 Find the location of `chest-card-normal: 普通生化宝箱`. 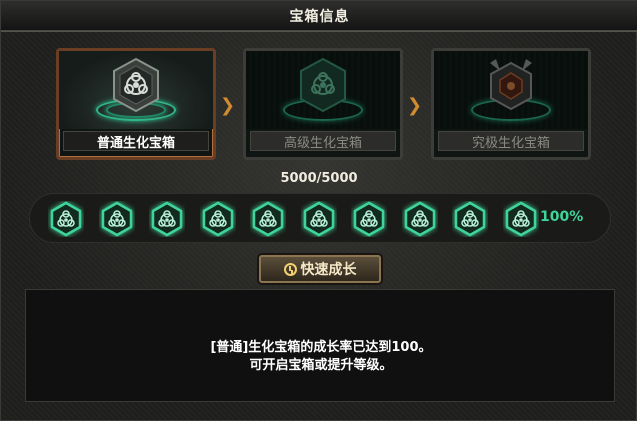

chest-card-normal: 普通生化宝箱 is located at coordinates (136, 104).